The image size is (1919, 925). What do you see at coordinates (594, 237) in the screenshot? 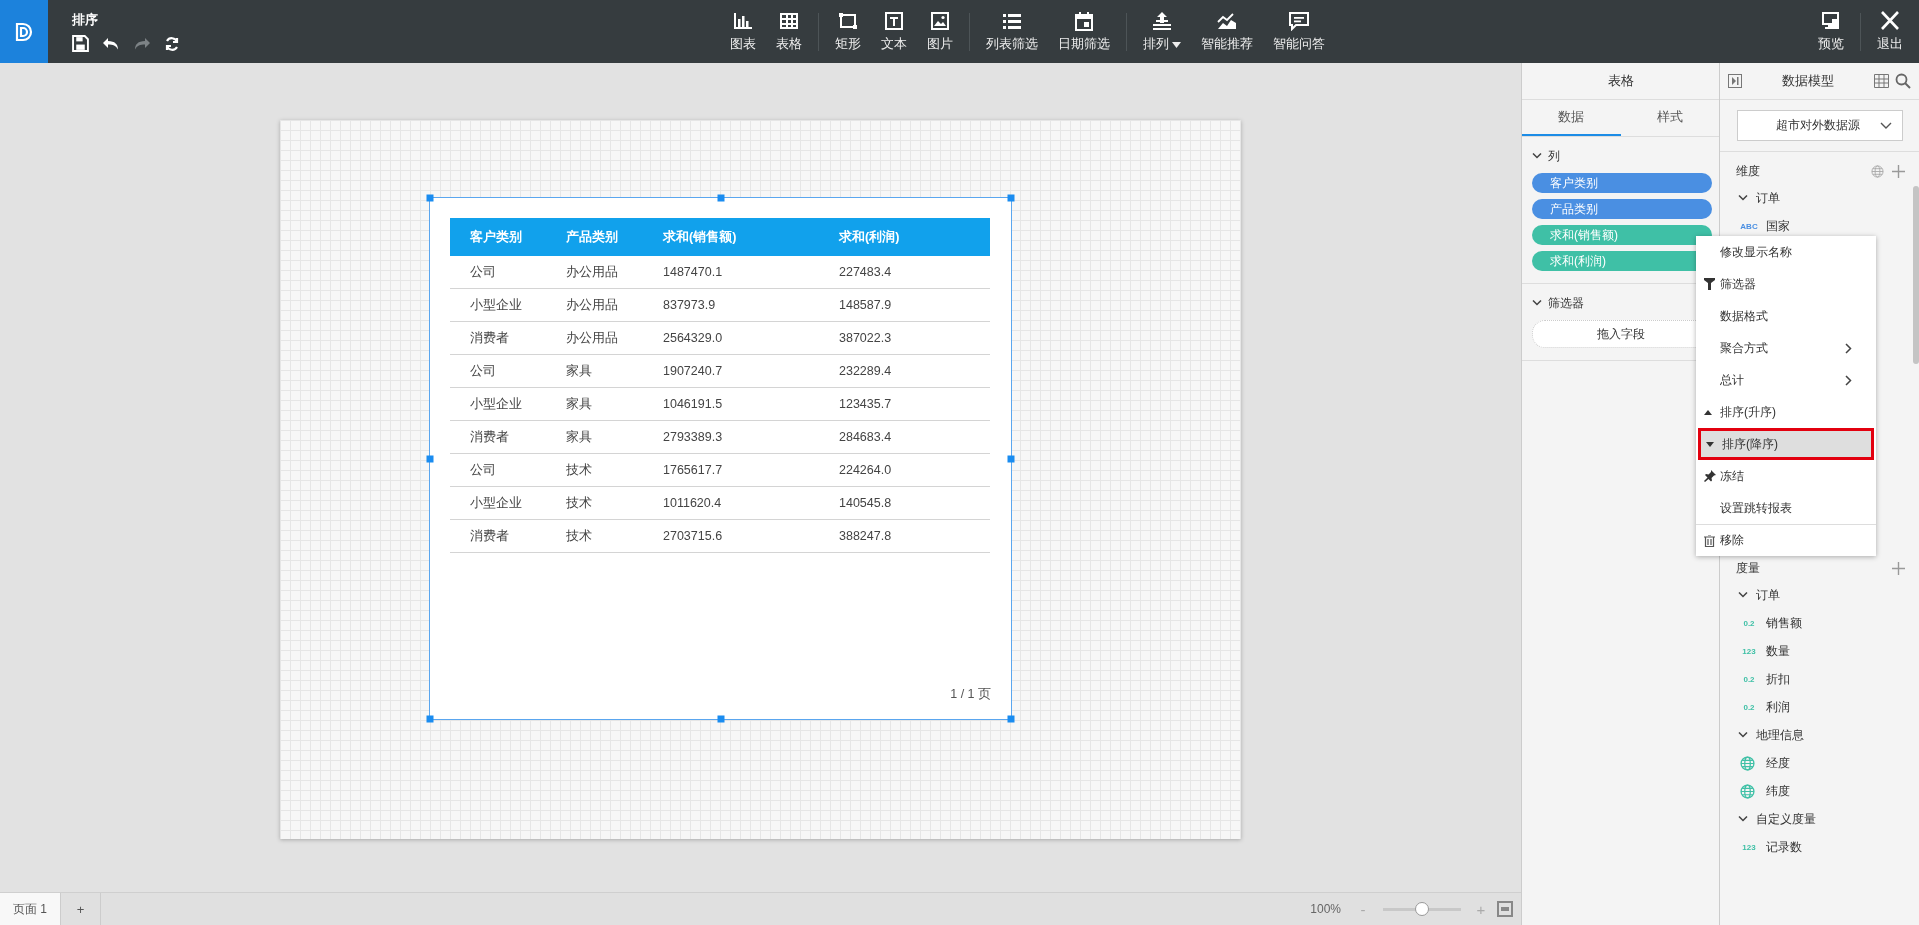
I see `column-header: 产品类别` at bounding box center [594, 237].